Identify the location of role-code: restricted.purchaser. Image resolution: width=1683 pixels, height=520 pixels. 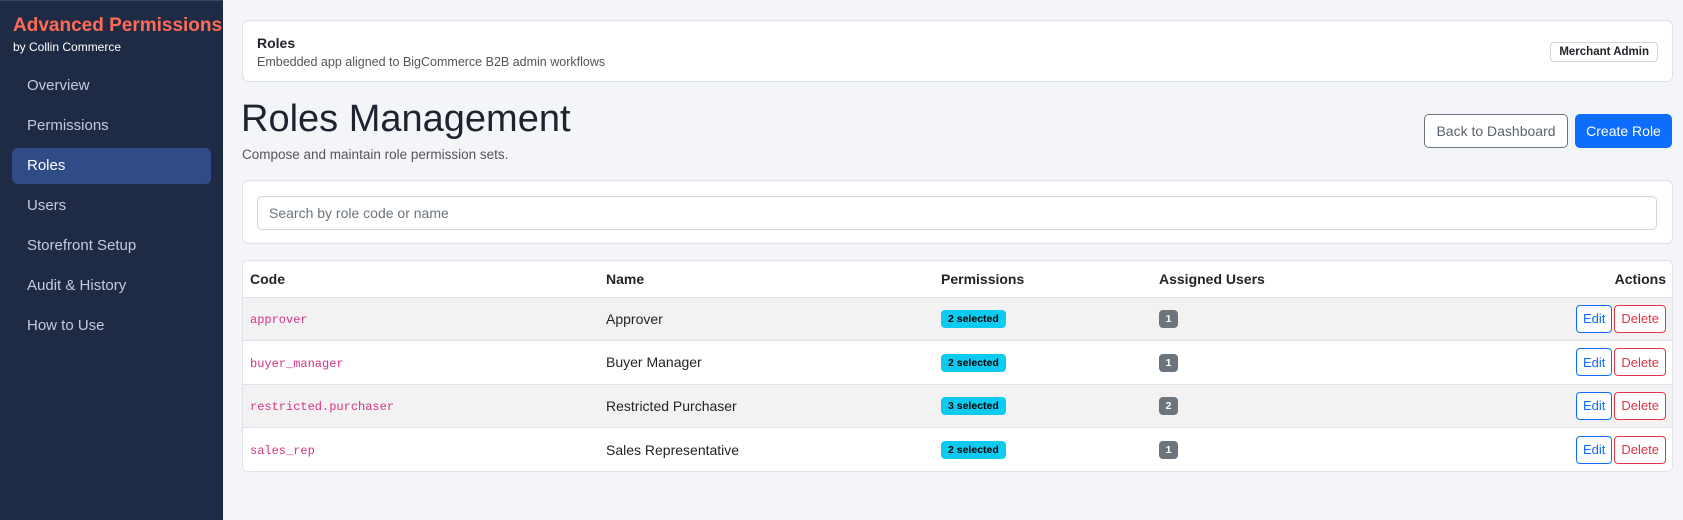
(322, 407).